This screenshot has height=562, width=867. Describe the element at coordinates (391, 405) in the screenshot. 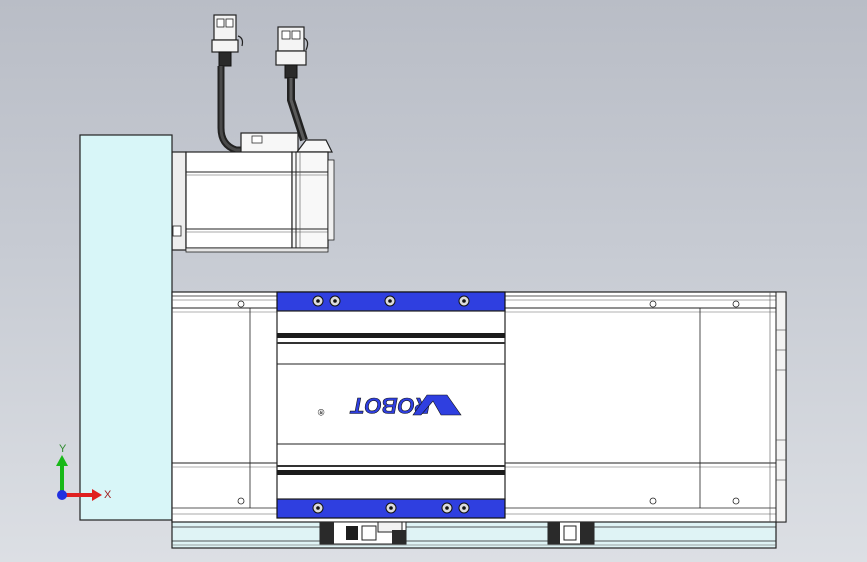

I see `carriage: ROBOT ®` at that location.